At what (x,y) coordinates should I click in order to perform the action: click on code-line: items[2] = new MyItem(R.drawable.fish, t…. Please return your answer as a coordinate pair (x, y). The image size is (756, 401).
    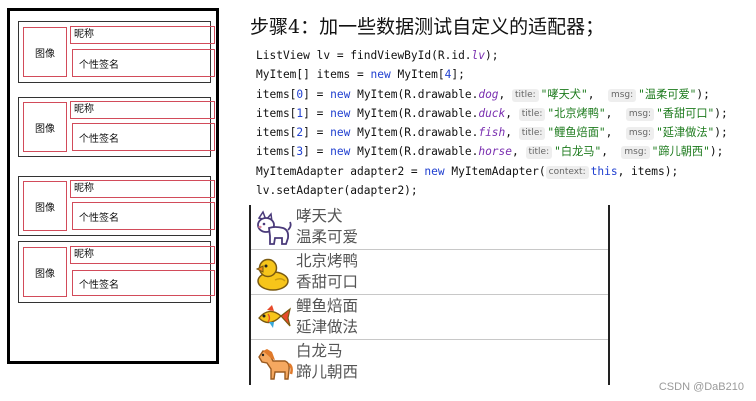
    Looking at the image, I should click on (492, 132).